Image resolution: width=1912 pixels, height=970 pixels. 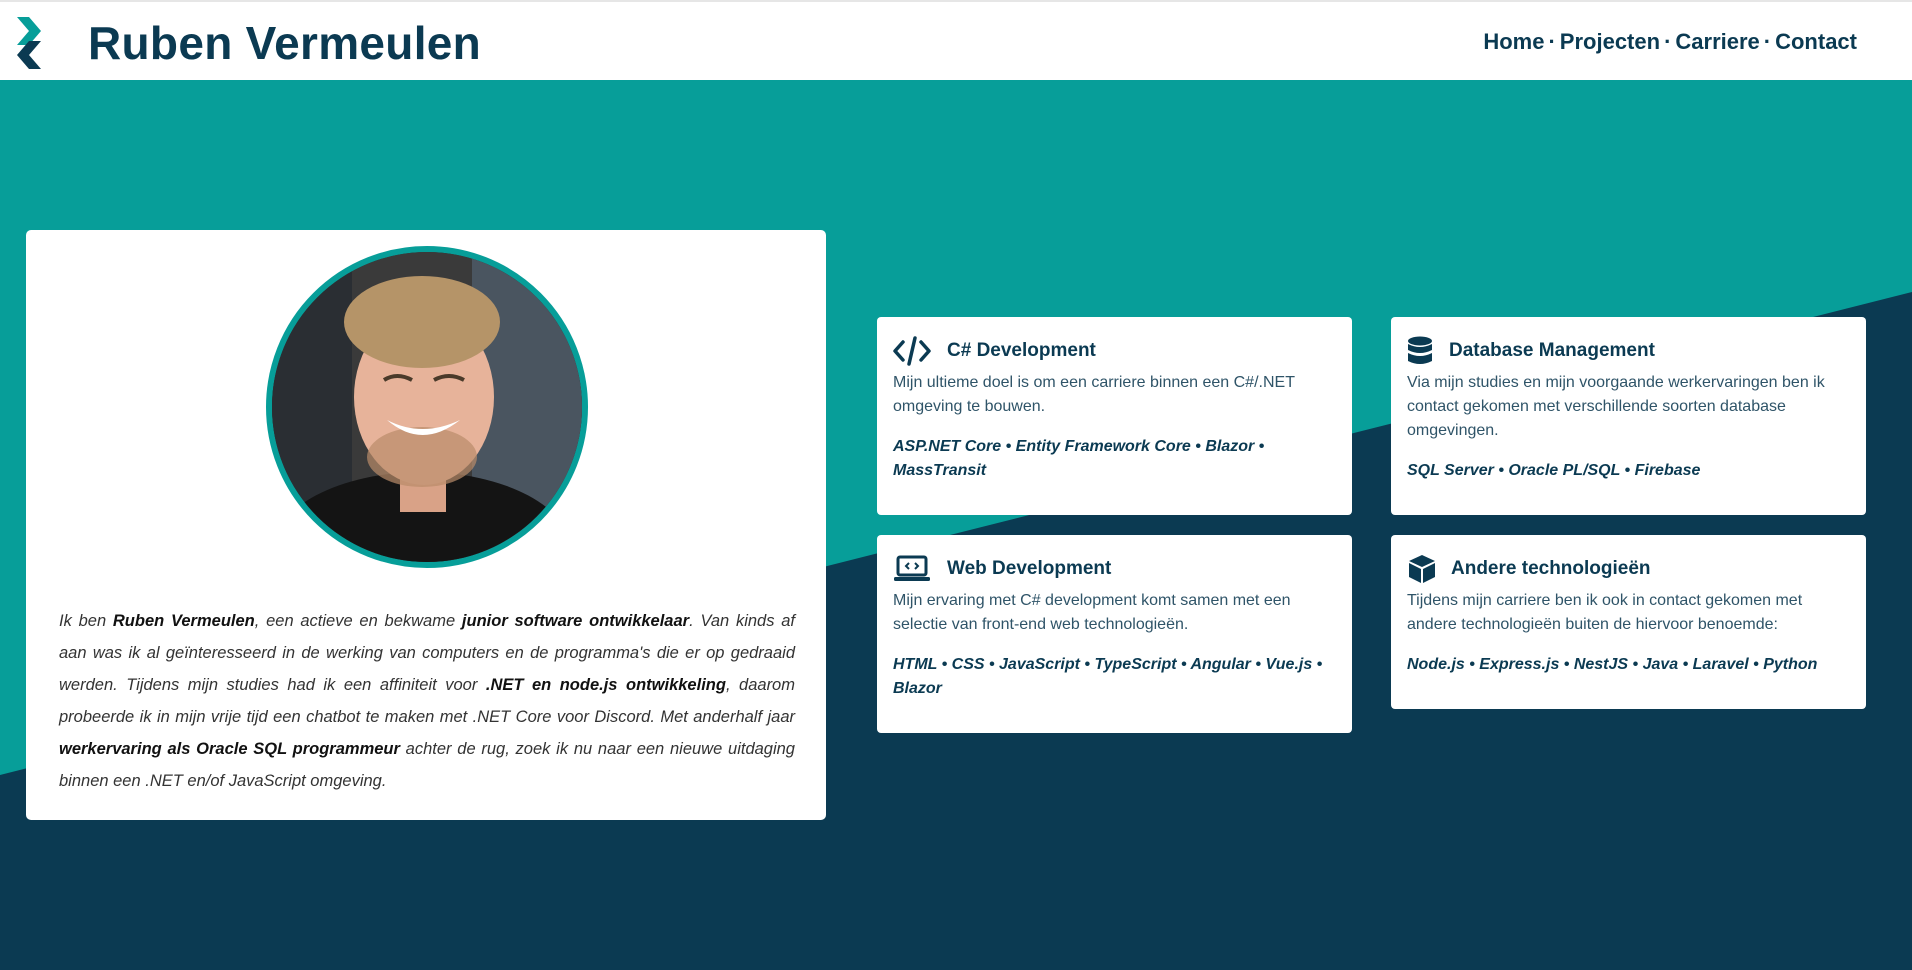 What do you see at coordinates (605, 685) in the screenshot?
I see `about-highlight: .NET en node.js ontwikkeling` at bounding box center [605, 685].